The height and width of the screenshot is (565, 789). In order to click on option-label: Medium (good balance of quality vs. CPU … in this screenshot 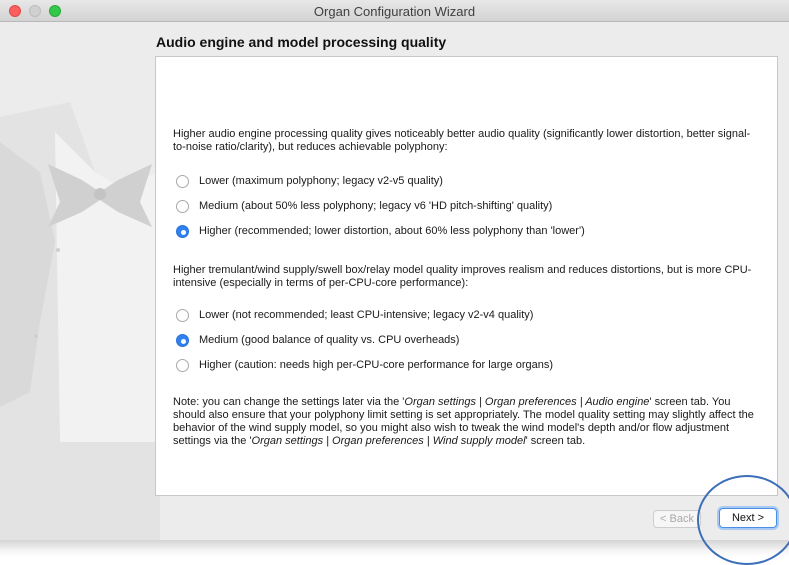, I will do `click(329, 340)`.